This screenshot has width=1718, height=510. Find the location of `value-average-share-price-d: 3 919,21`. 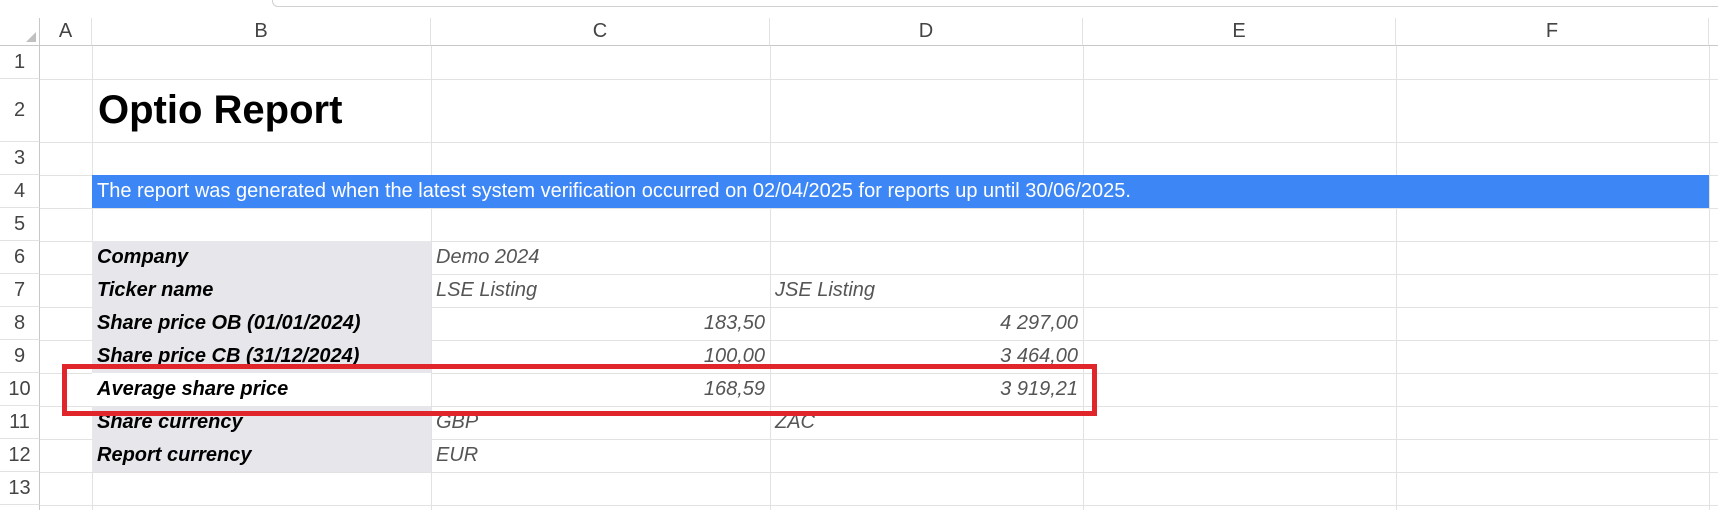

value-average-share-price-d: 3 919,21 is located at coordinates (926, 389).